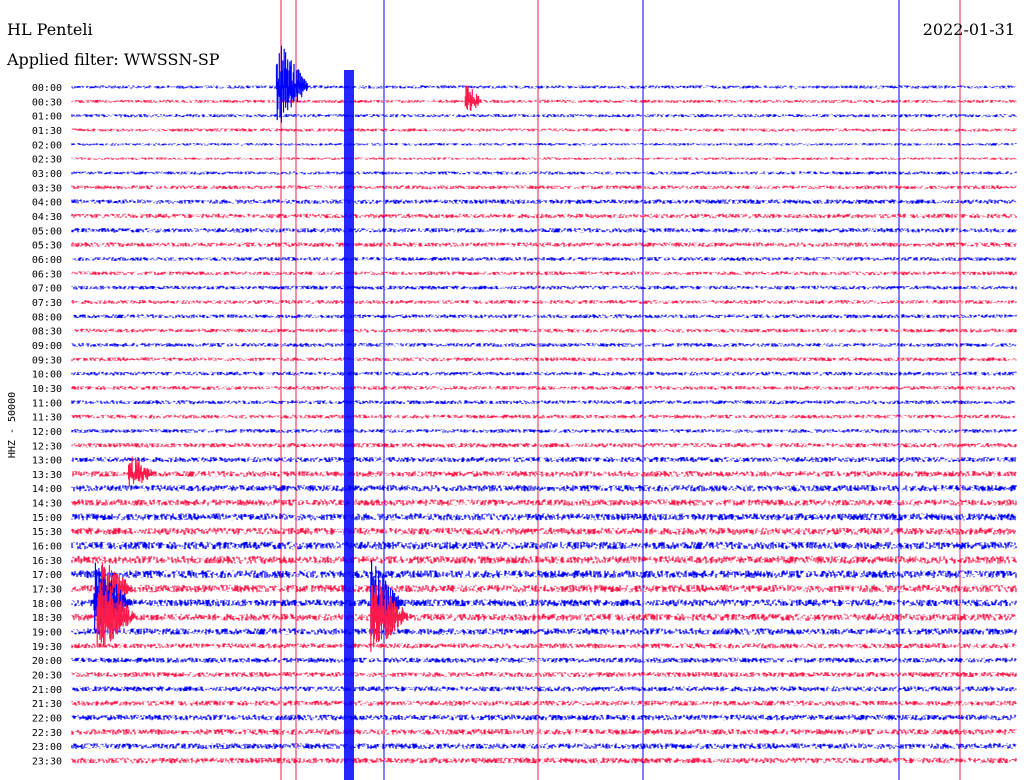 The height and width of the screenshot is (780, 1024). Describe the element at coordinates (47, 174) in the screenshot. I see `row-label: 03:00` at that location.